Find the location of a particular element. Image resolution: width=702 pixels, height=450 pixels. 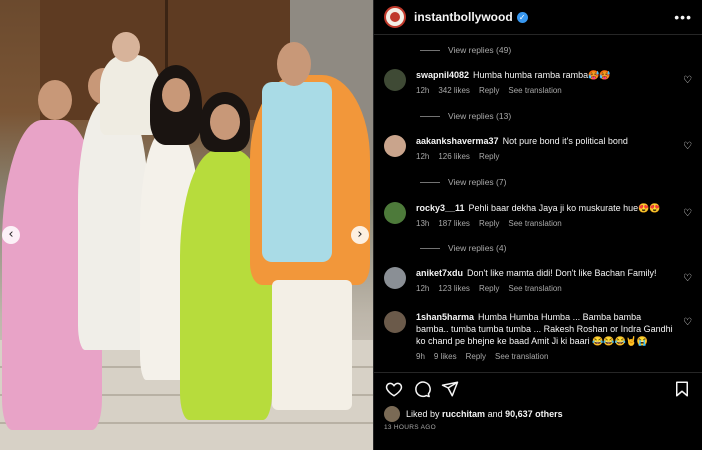

view-replies-link: View replies (49) is located at coordinates (465, 50).